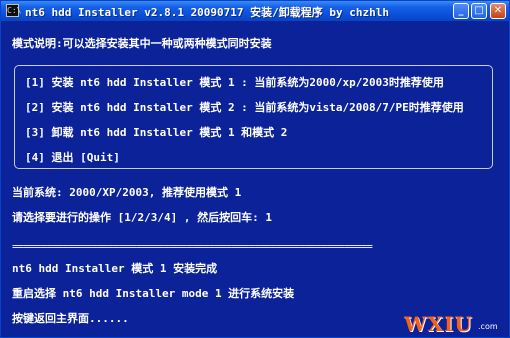 The width and height of the screenshot is (510, 338). I want to click on mode-description: 模式说明:可以选择安装其中一种或两种模式同时安装, so click(142, 43).